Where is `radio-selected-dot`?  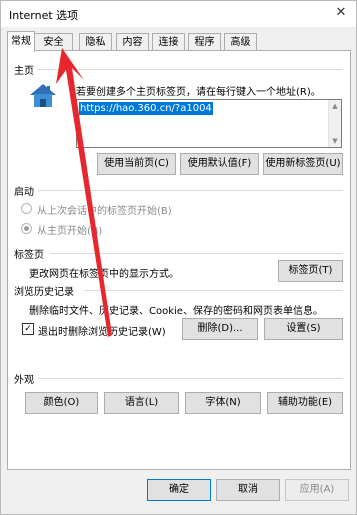 radio-selected-dot is located at coordinates (26, 228).